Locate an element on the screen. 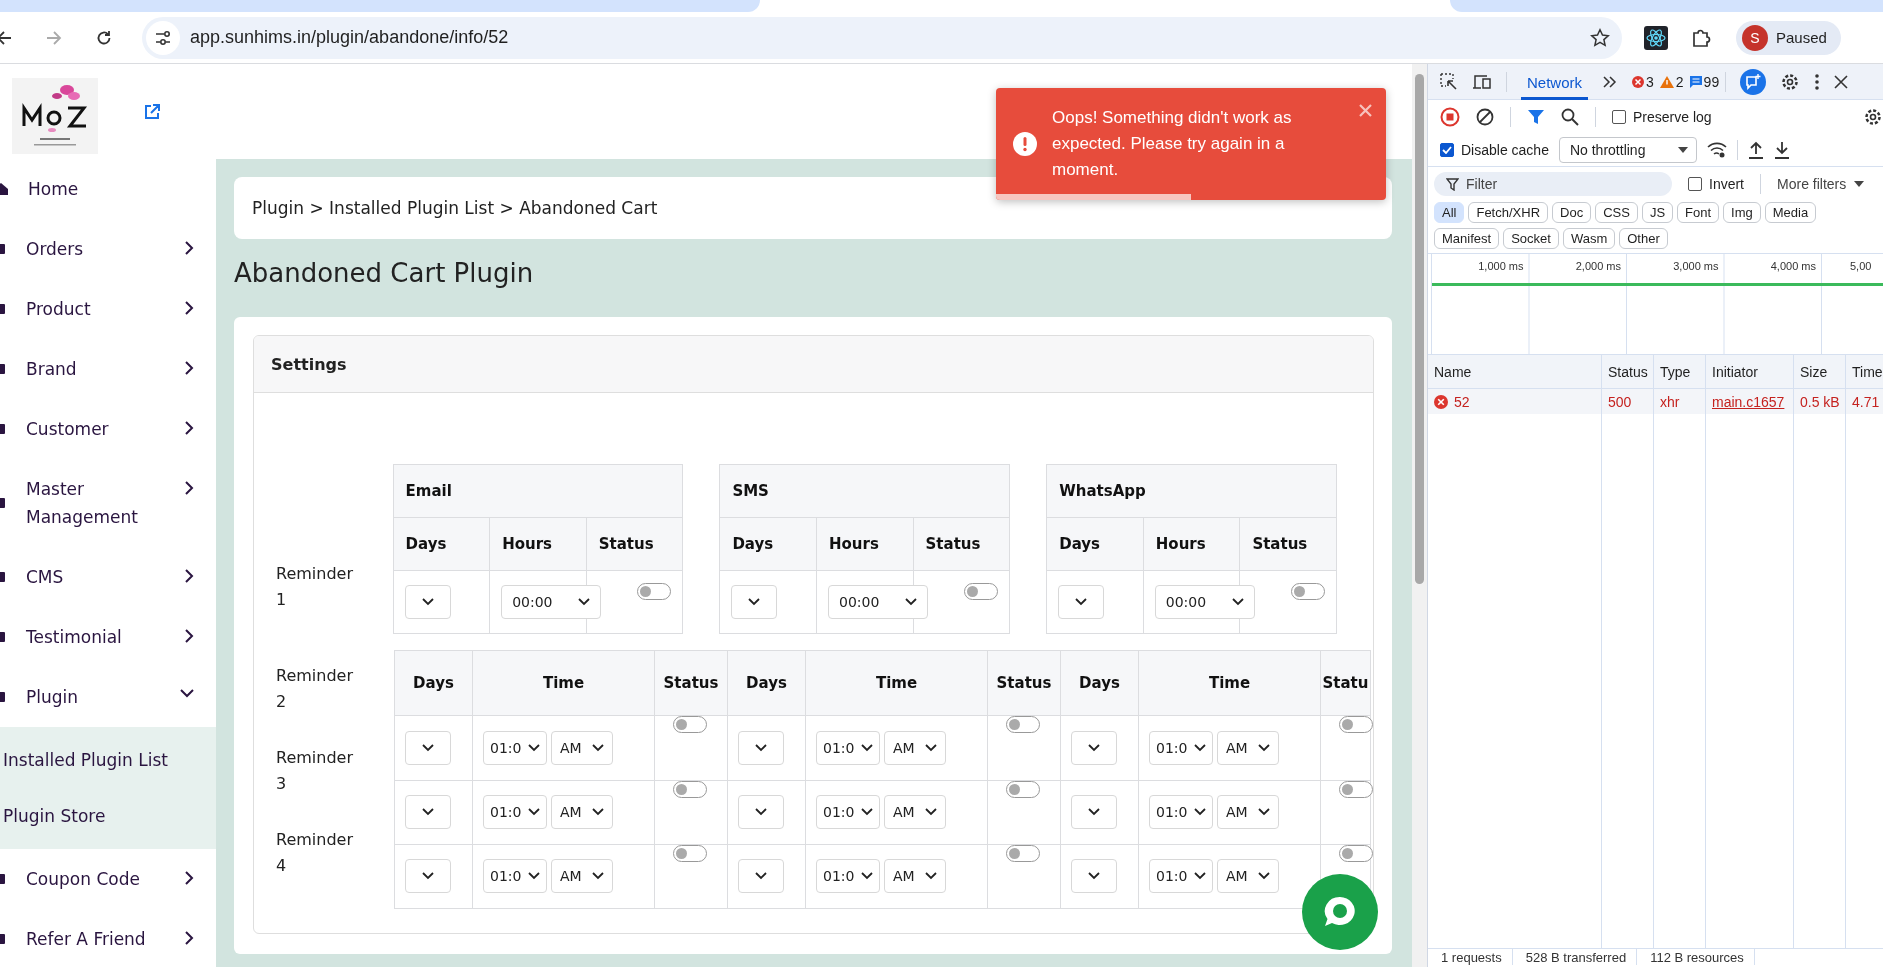 This screenshot has width=1883, height=967. filter-chip: Manifest is located at coordinates (1467, 238).